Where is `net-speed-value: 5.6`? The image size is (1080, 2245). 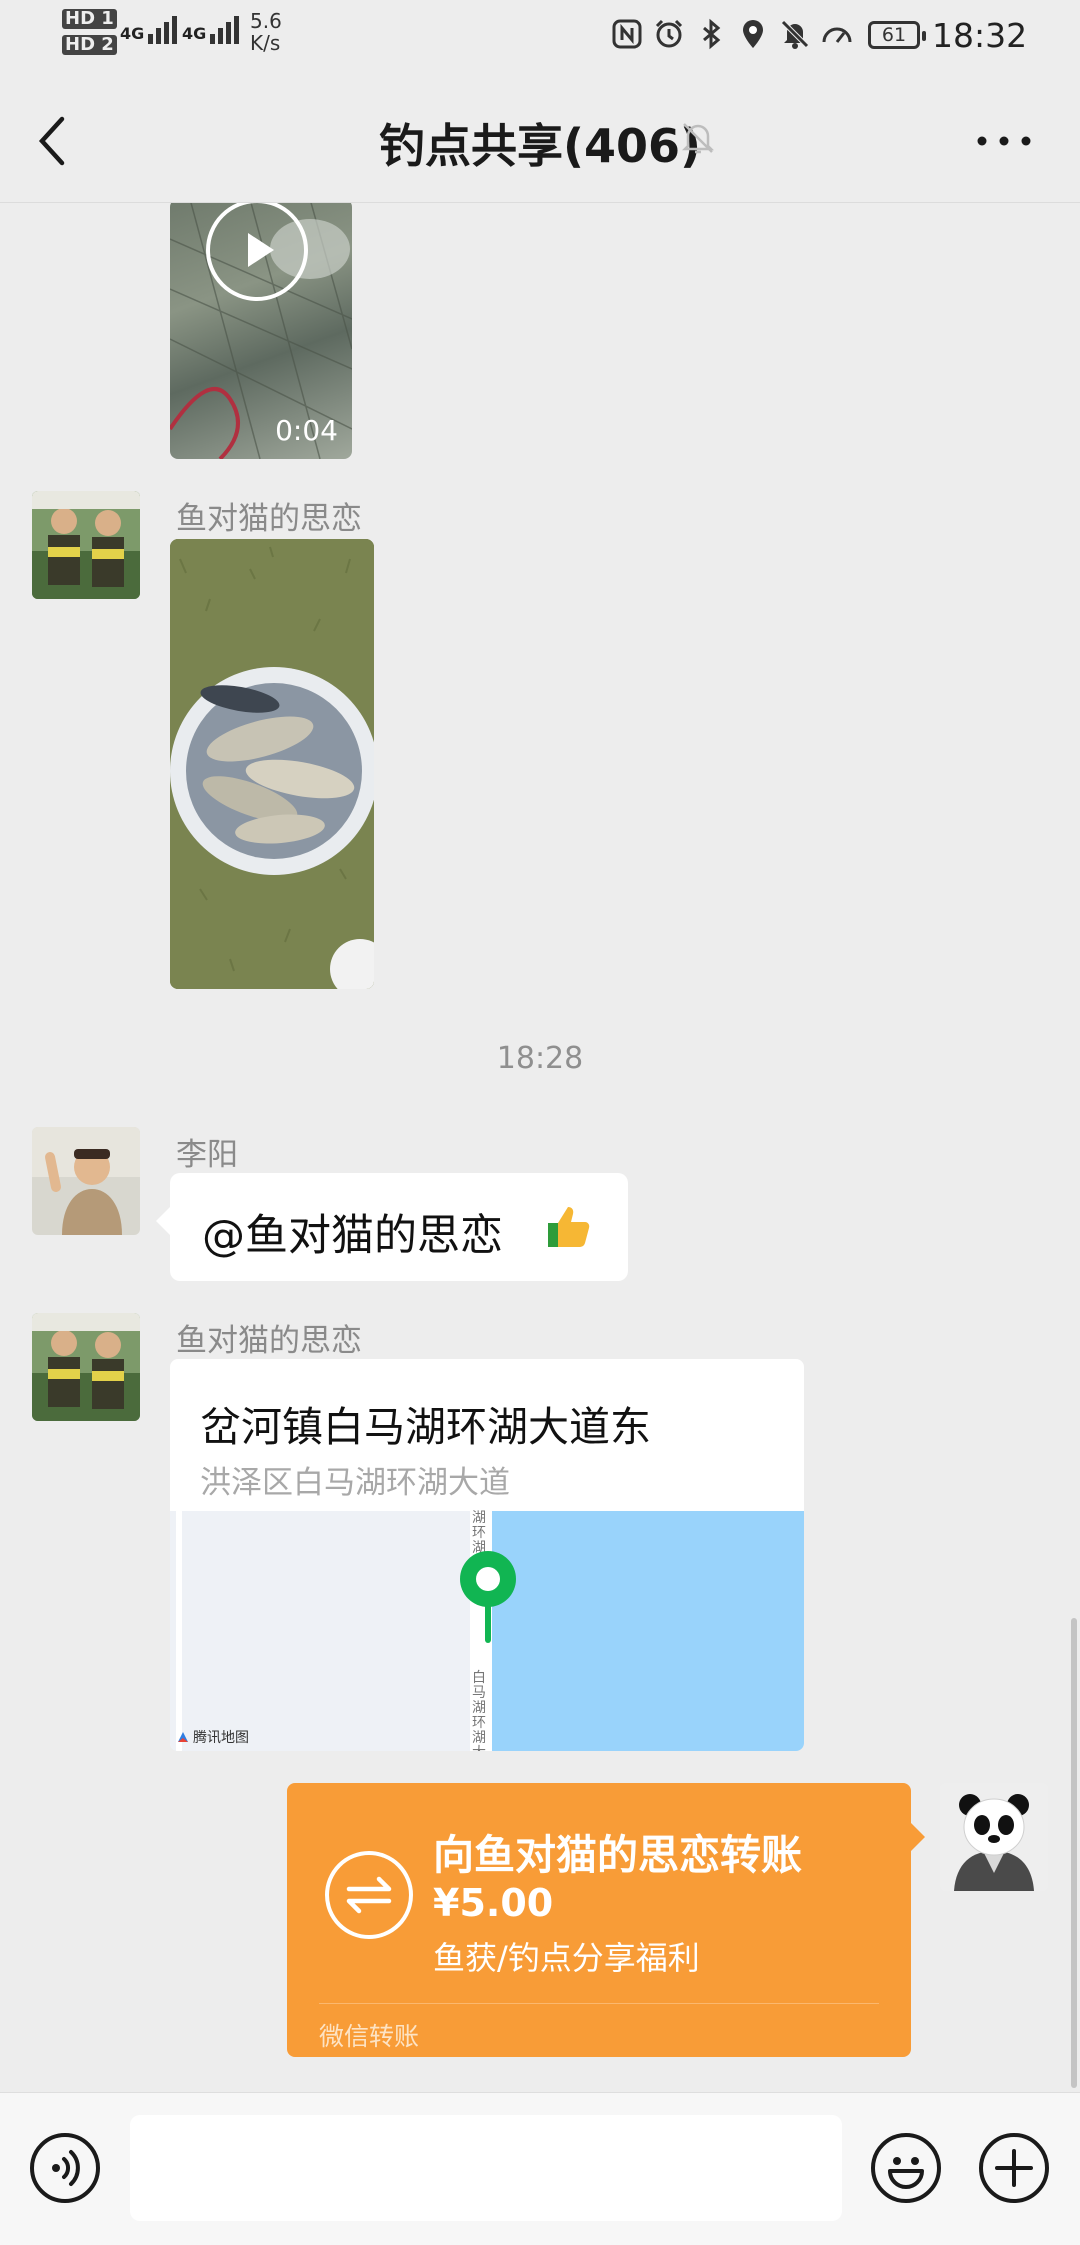 net-speed-value: 5.6 is located at coordinates (266, 21).